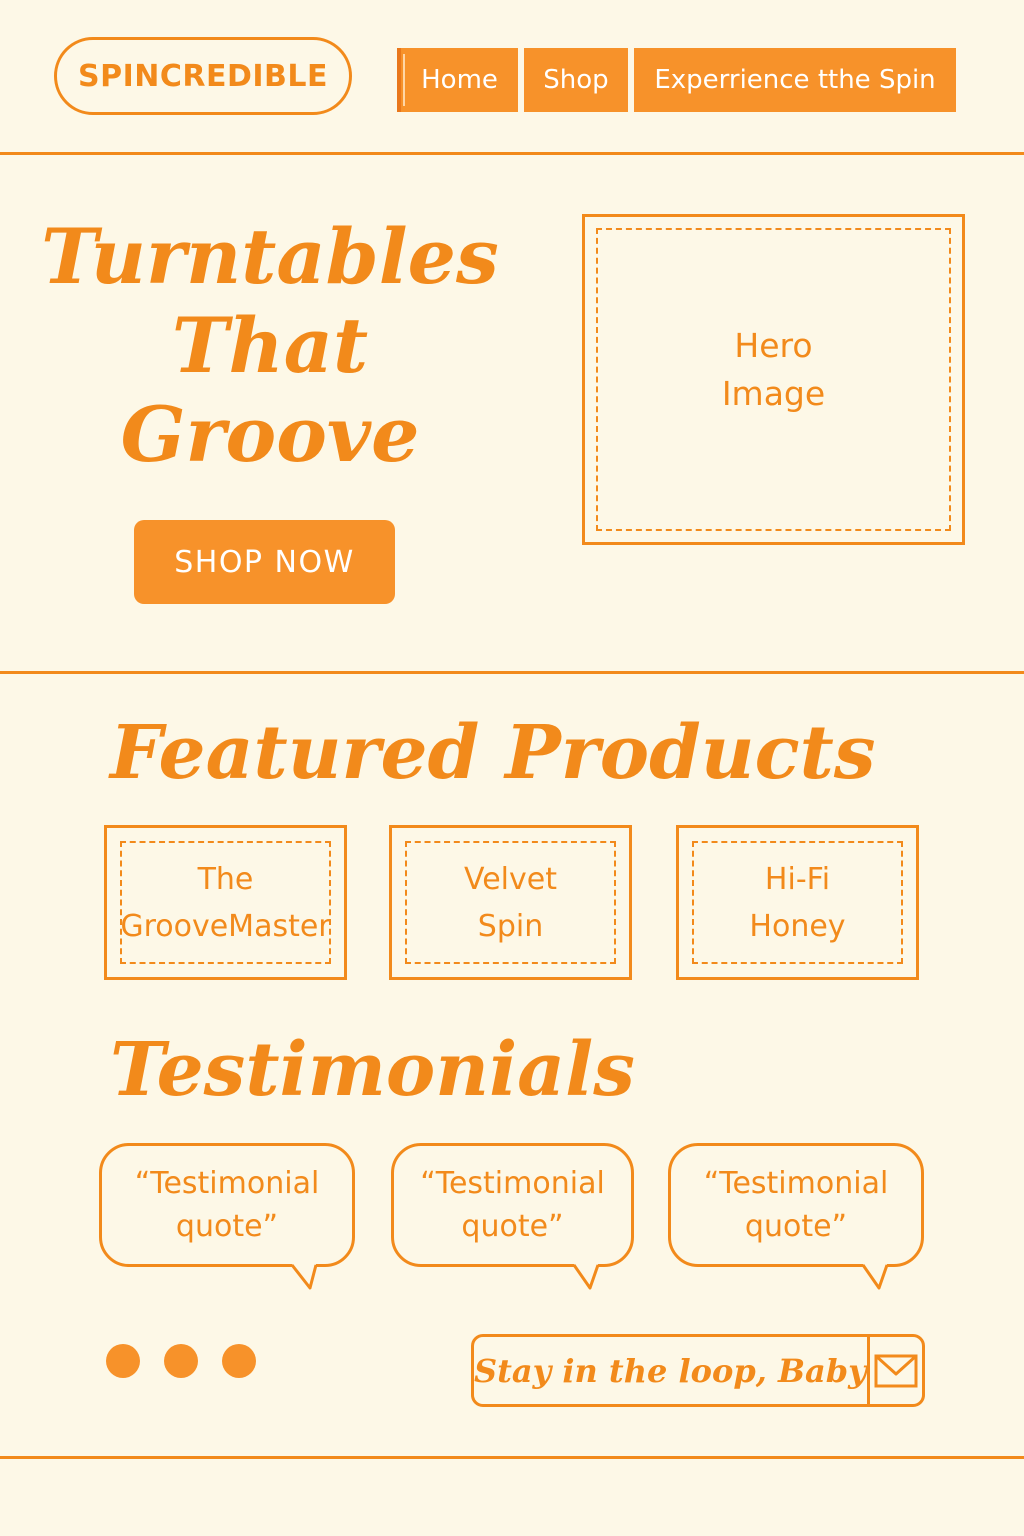 The width and height of the screenshot is (1024, 1536). What do you see at coordinates (493, 753) in the screenshot?
I see `featured-products-title: Featured Products` at bounding box center [493, 753].